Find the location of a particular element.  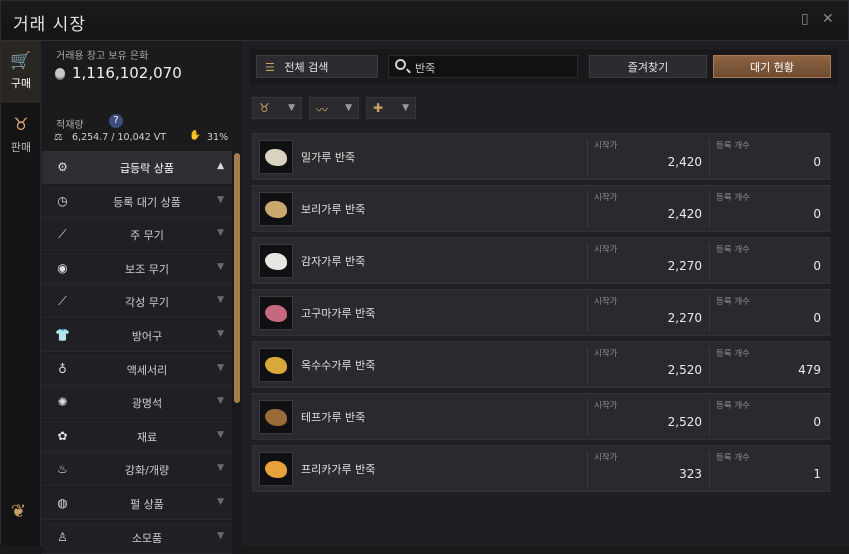

category-item: ⟋ 각성 무기 ▼ is located at coordinates (137, 302).